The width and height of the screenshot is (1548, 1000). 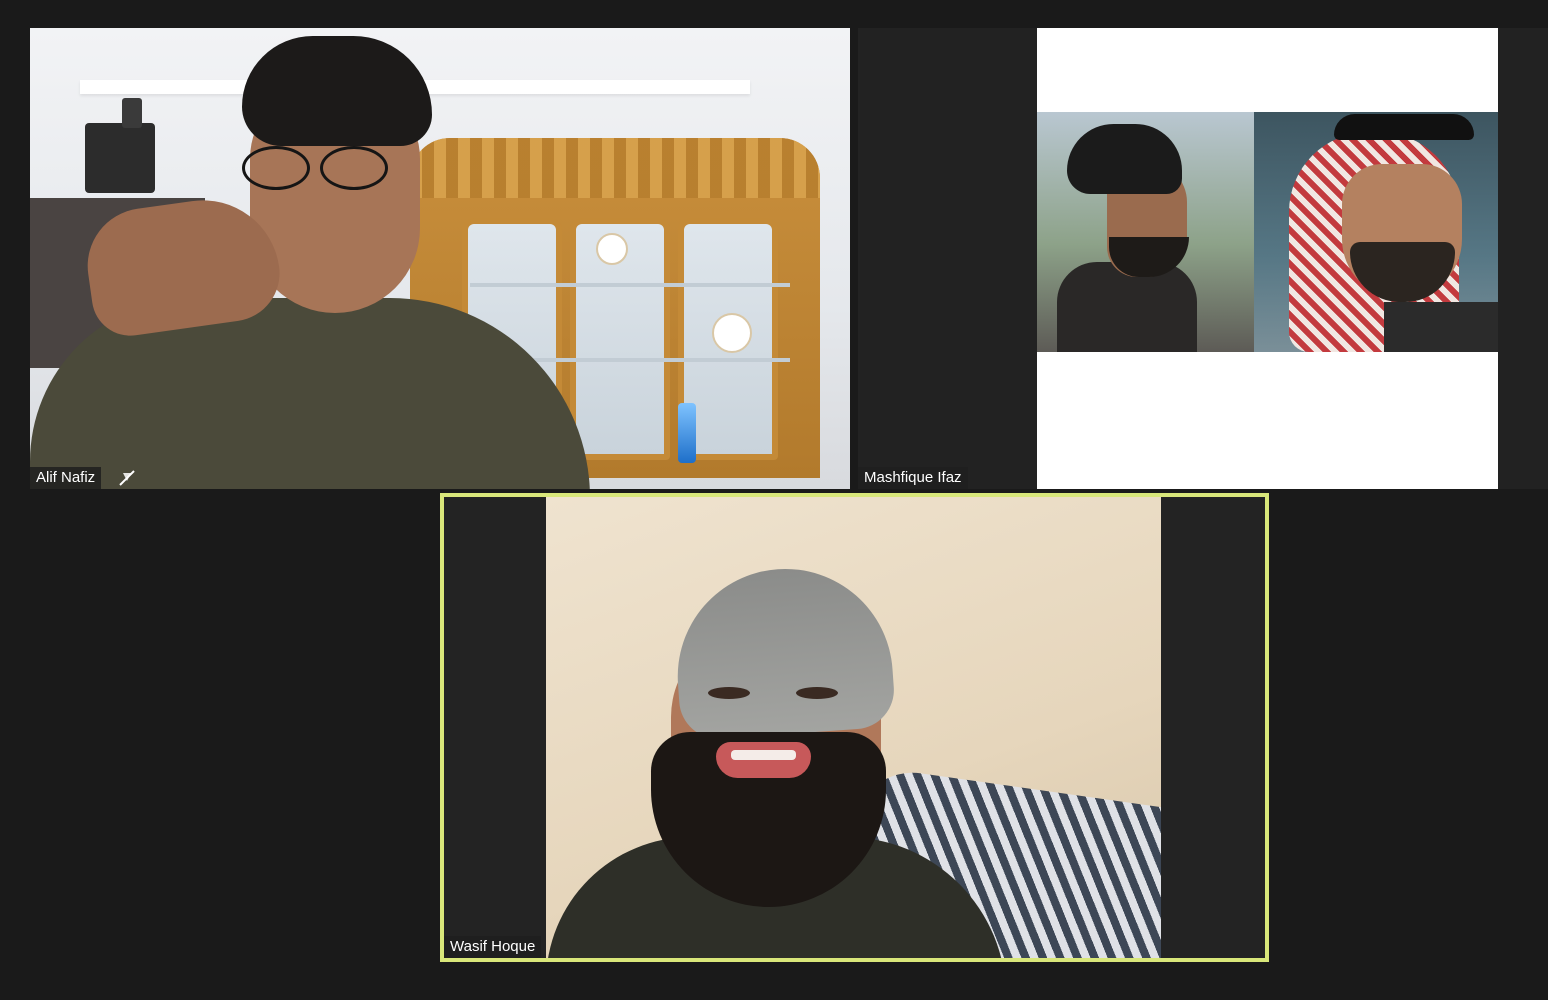 What do you see at coordinates (630, 285) in the screenshot?
I see `cabinet-shelf` at bounding box center [630, 285].